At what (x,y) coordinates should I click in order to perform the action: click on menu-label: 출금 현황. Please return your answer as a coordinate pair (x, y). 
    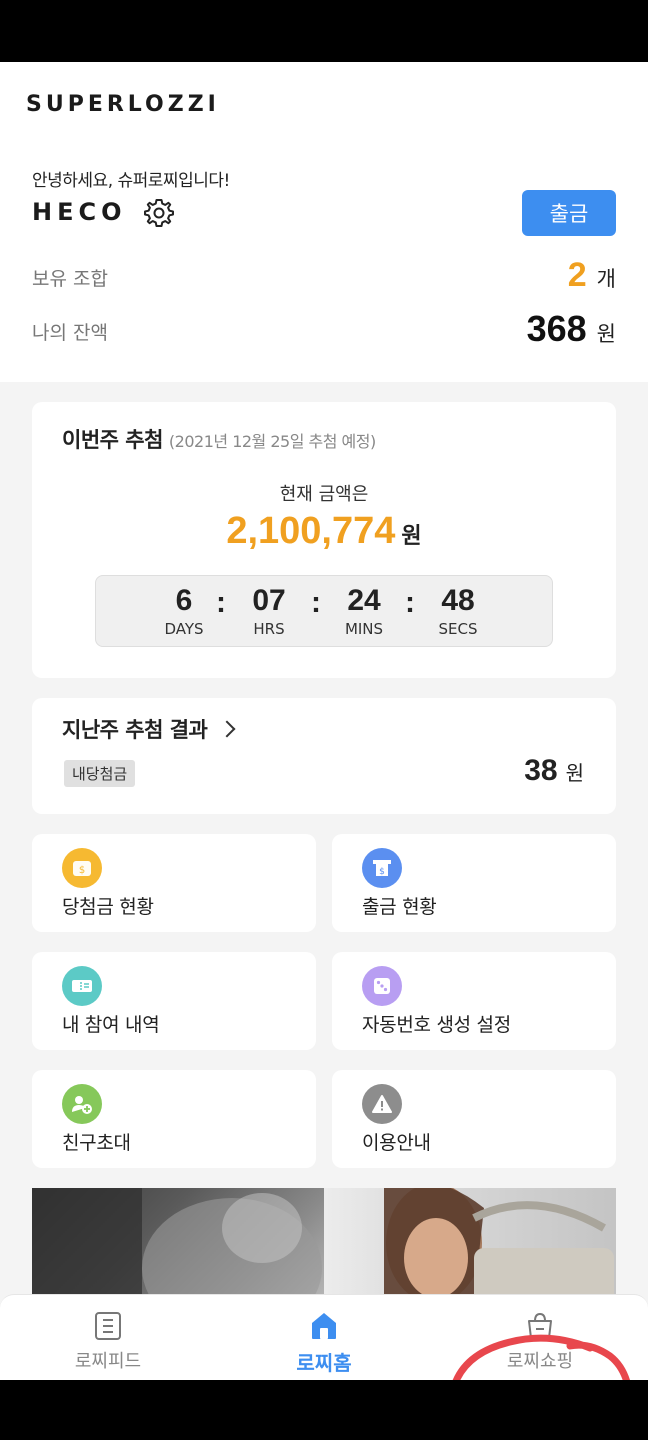
    Looking at the image, I should click on (399, 907).